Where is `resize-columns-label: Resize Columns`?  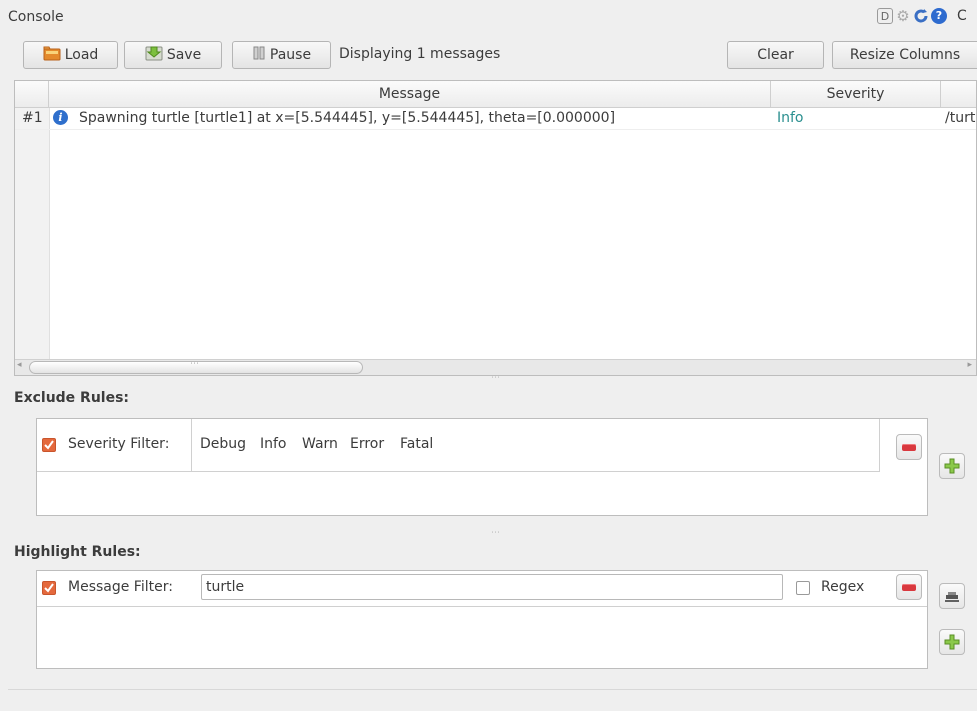 resize-columns-label: Resize Columns is located at coordinates (905, 55).